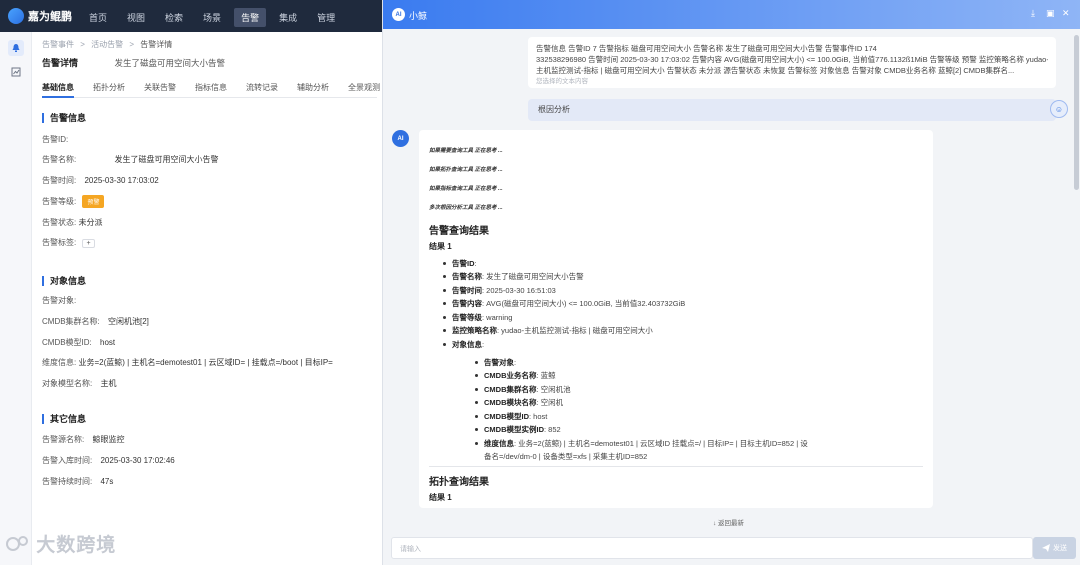 The width and height of the screenshot is (1080, 565). What do you see at coordinates (440, 497) in the screenshot?
I see `topology-subheading: 结果 1` at bounding box center [440, 497].